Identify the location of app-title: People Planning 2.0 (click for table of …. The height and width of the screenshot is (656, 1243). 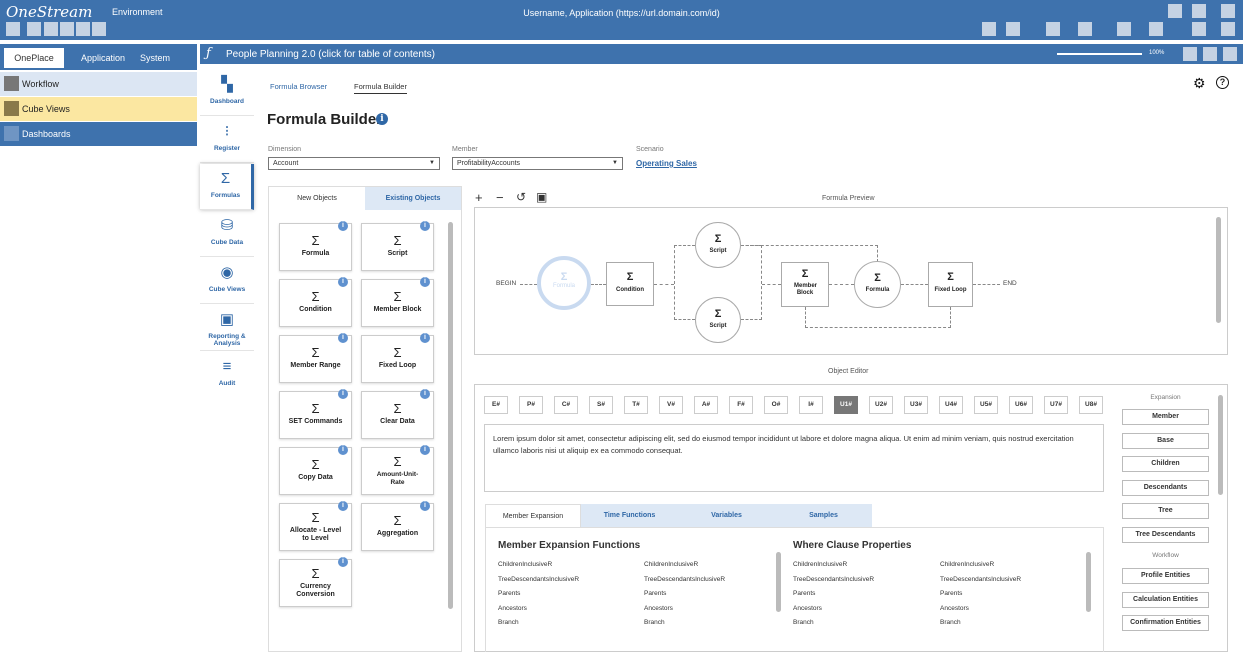
(330, 54).